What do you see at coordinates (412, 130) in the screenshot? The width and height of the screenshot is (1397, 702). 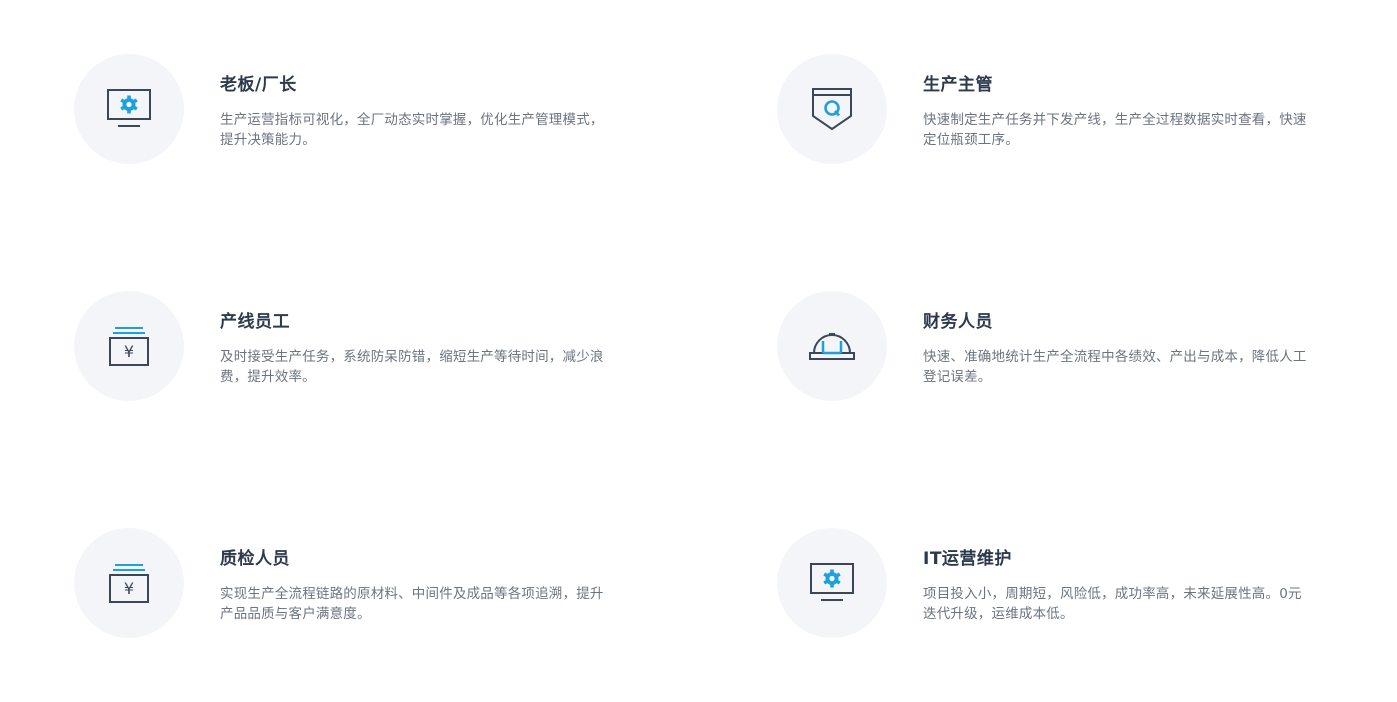 I see `role-description: 生产运营指标可视化，全厂动态实时掌握，优化生产管理模式，提升决策能力。` at bounding box center [412, 130].